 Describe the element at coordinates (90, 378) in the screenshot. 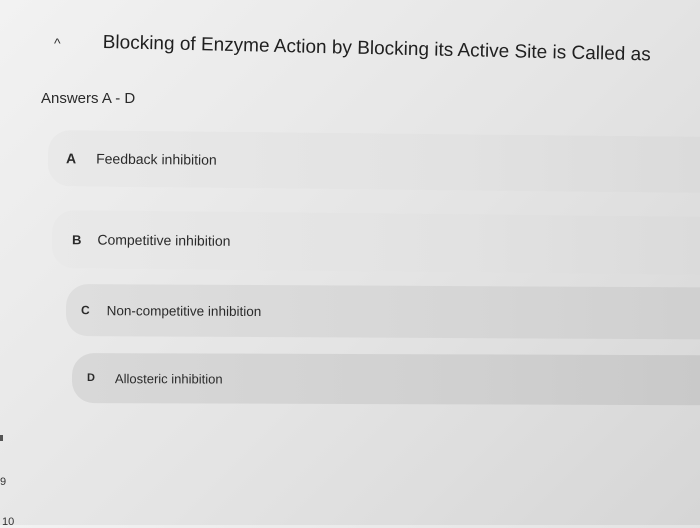

I see `option-letter: D` at that location.